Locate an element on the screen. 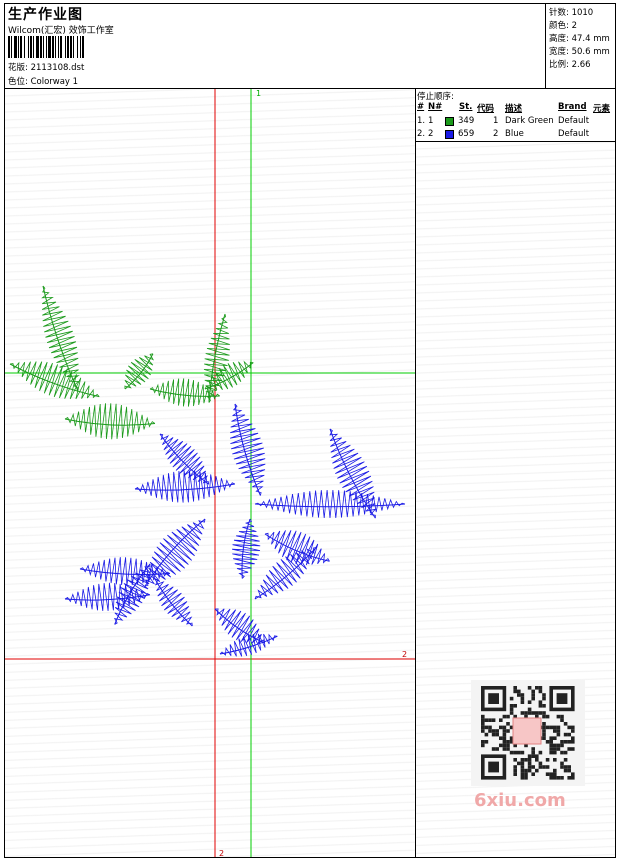  stat-scale-label: 比例: is located at coordinates (559, 65).